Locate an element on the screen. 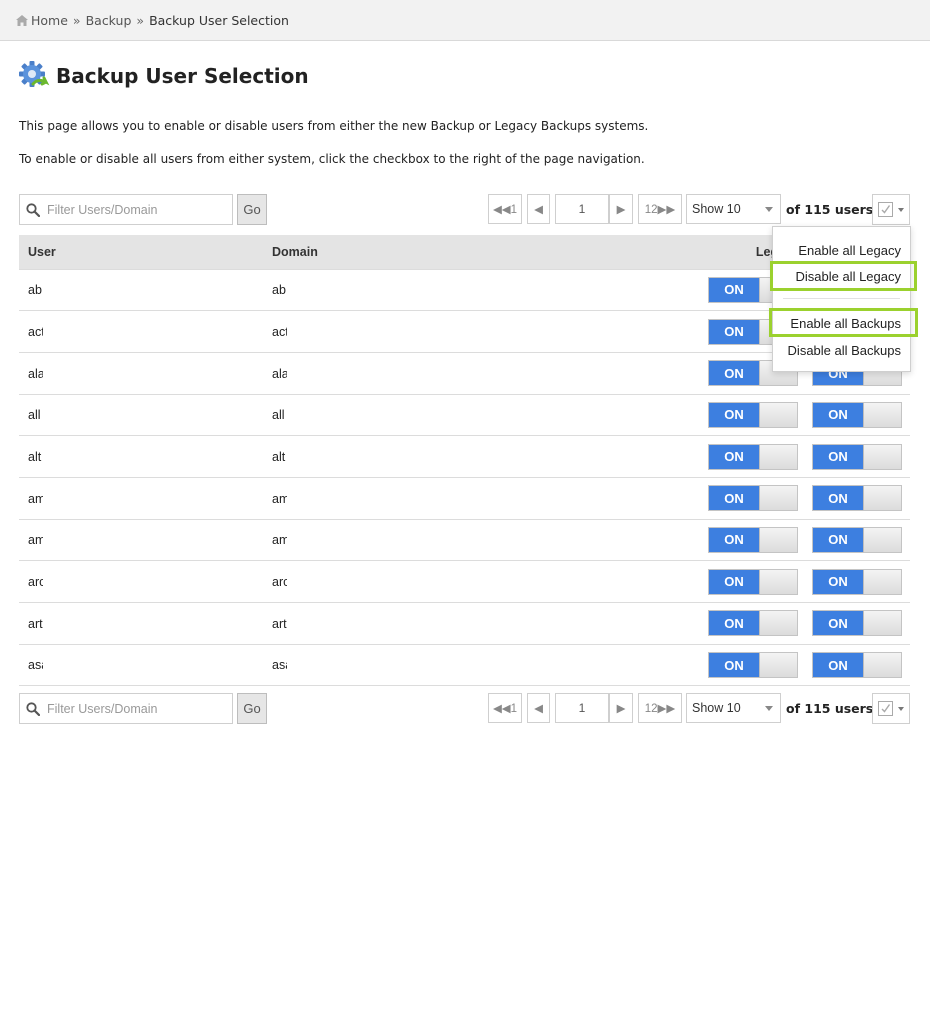  bottom-toolbar: Go ◀◀1 ◀ 1 ▶ 12▶▶ Show 10 of 115 users. is located at coordinates (464, 709).